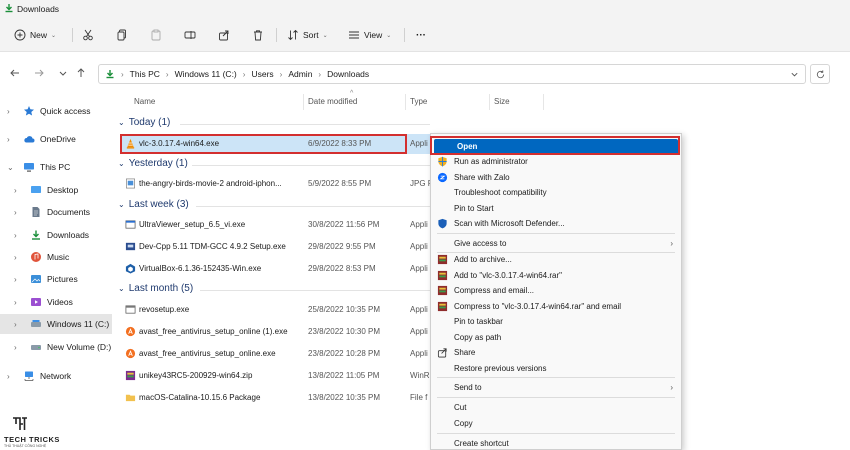  Describe the element at coordinates (81, 73) in the screenshot. I see `up-arrow-icon` at that location.